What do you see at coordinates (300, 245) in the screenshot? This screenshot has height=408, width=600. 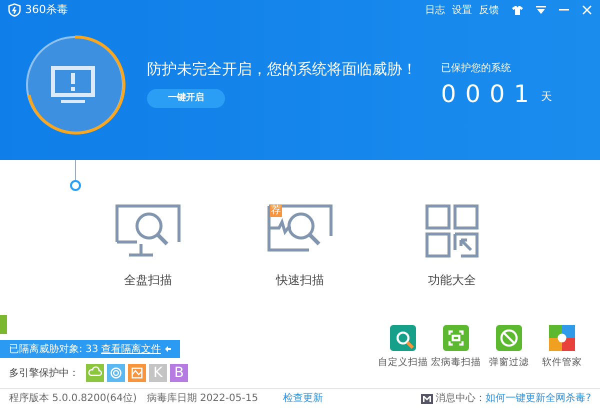 I see `scan-option: 荐 快速扫描` at bounding box center [300, 245].